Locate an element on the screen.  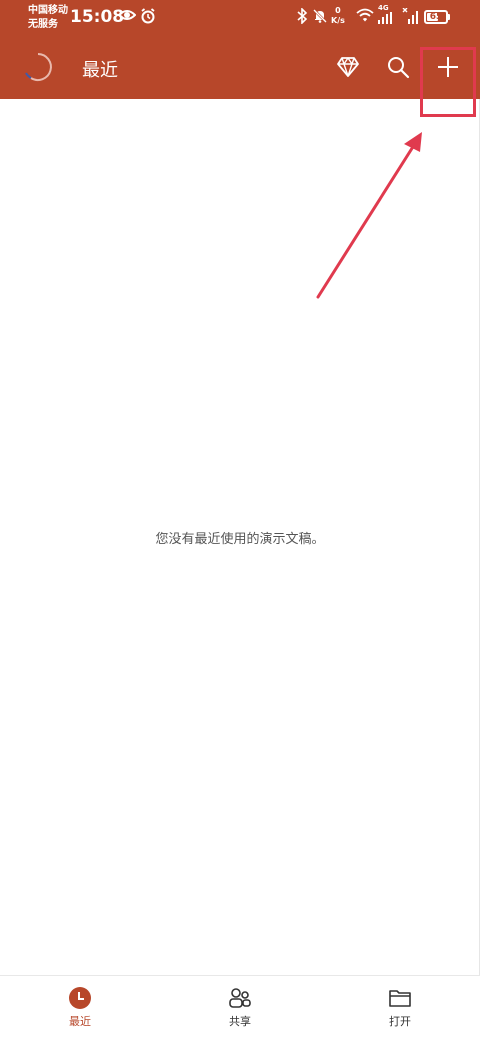
signal-icon is located at coordinates (385, 18).